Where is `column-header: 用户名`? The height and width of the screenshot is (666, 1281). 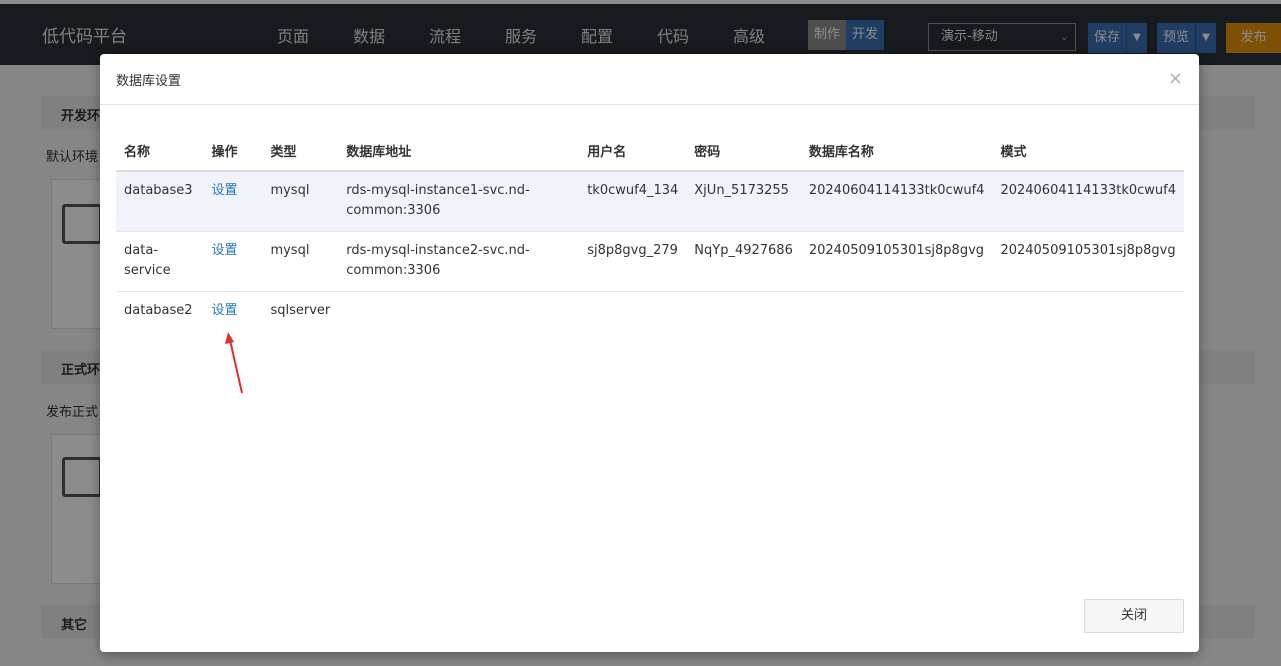 column-header: 用户名 is located at coordinates (633, 152).